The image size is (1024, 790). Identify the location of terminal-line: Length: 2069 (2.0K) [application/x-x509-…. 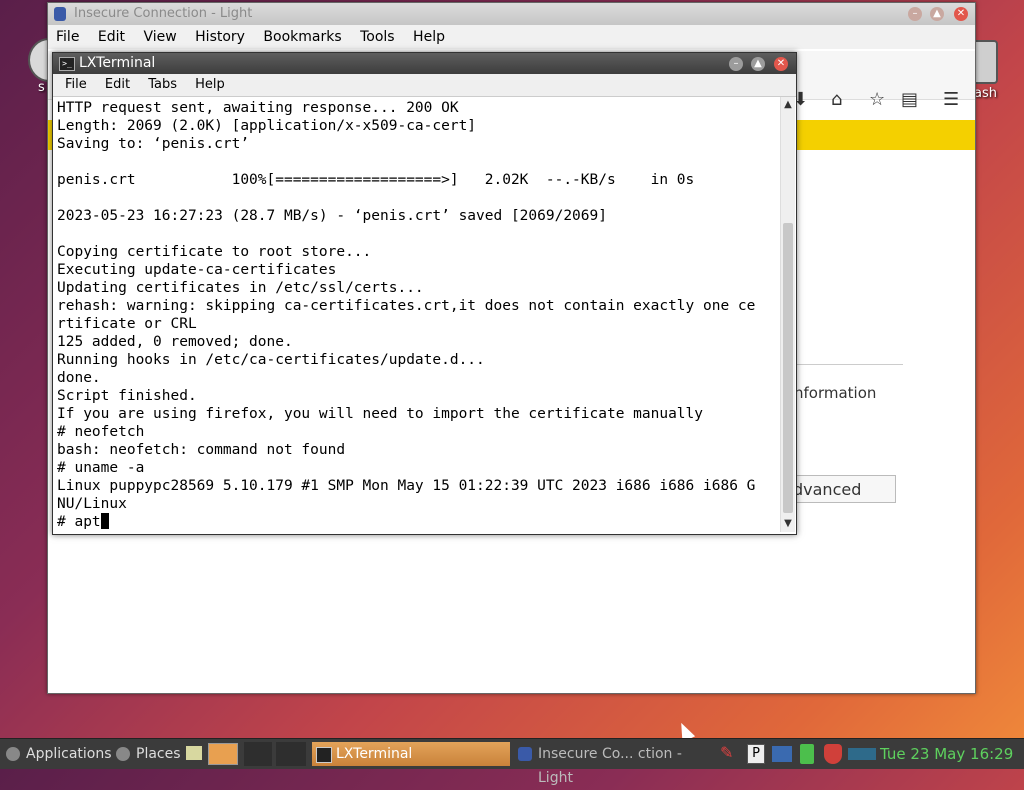
(267, 126).